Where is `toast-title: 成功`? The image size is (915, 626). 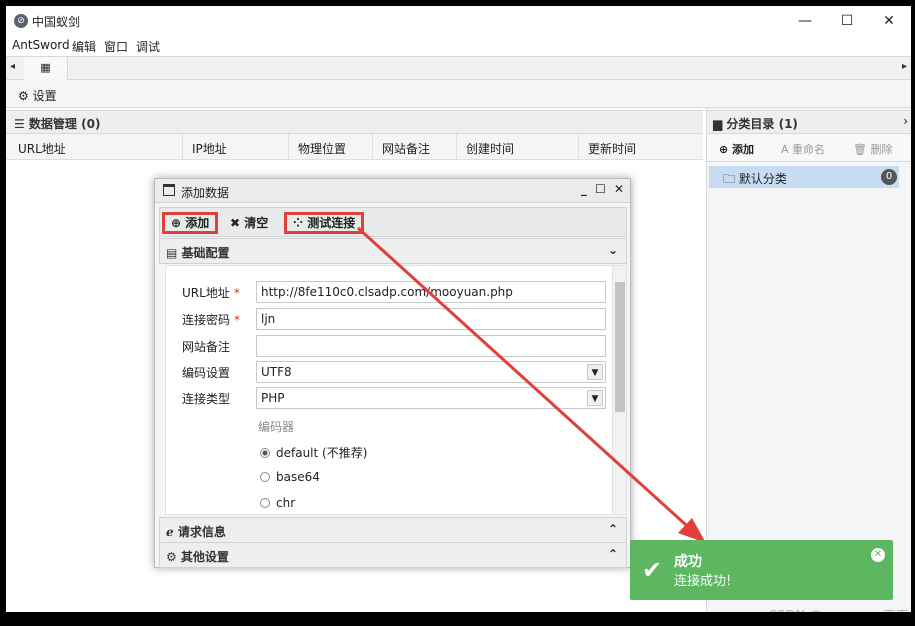 toast-title: 成功 is located at coordinates (688, 562).